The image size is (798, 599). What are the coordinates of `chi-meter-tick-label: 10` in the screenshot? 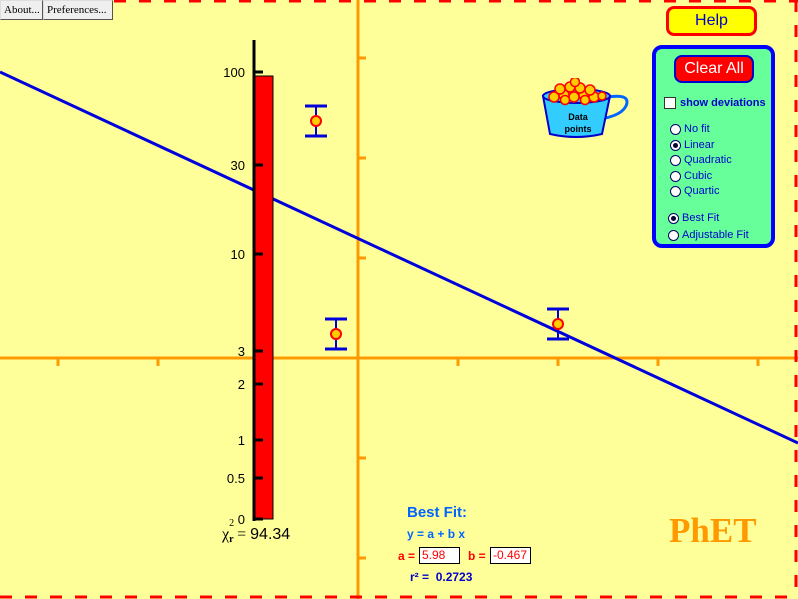 It's located at (238, 254).